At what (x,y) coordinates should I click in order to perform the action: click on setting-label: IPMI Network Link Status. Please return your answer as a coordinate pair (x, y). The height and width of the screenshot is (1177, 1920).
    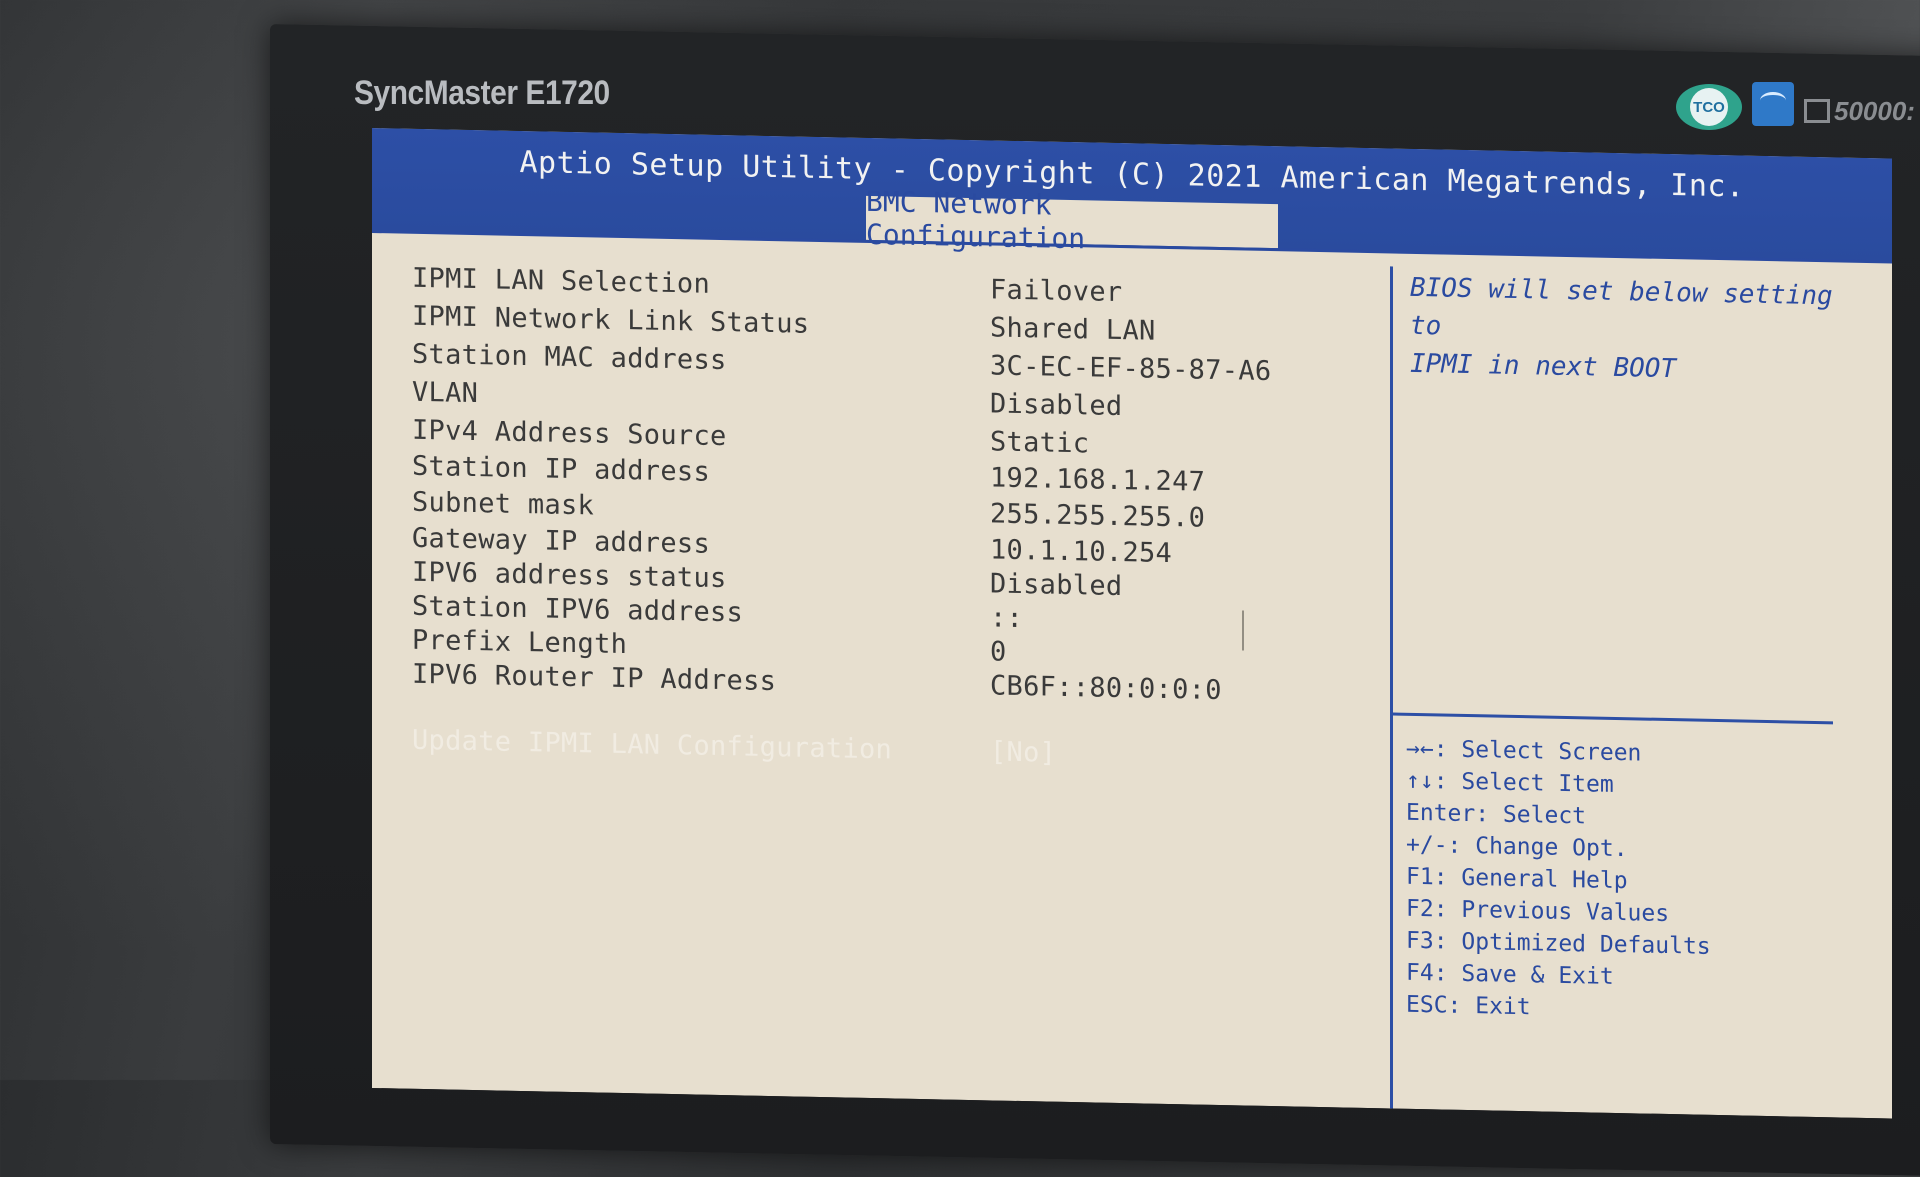
    Looking at the image, I should click on (611, 320).